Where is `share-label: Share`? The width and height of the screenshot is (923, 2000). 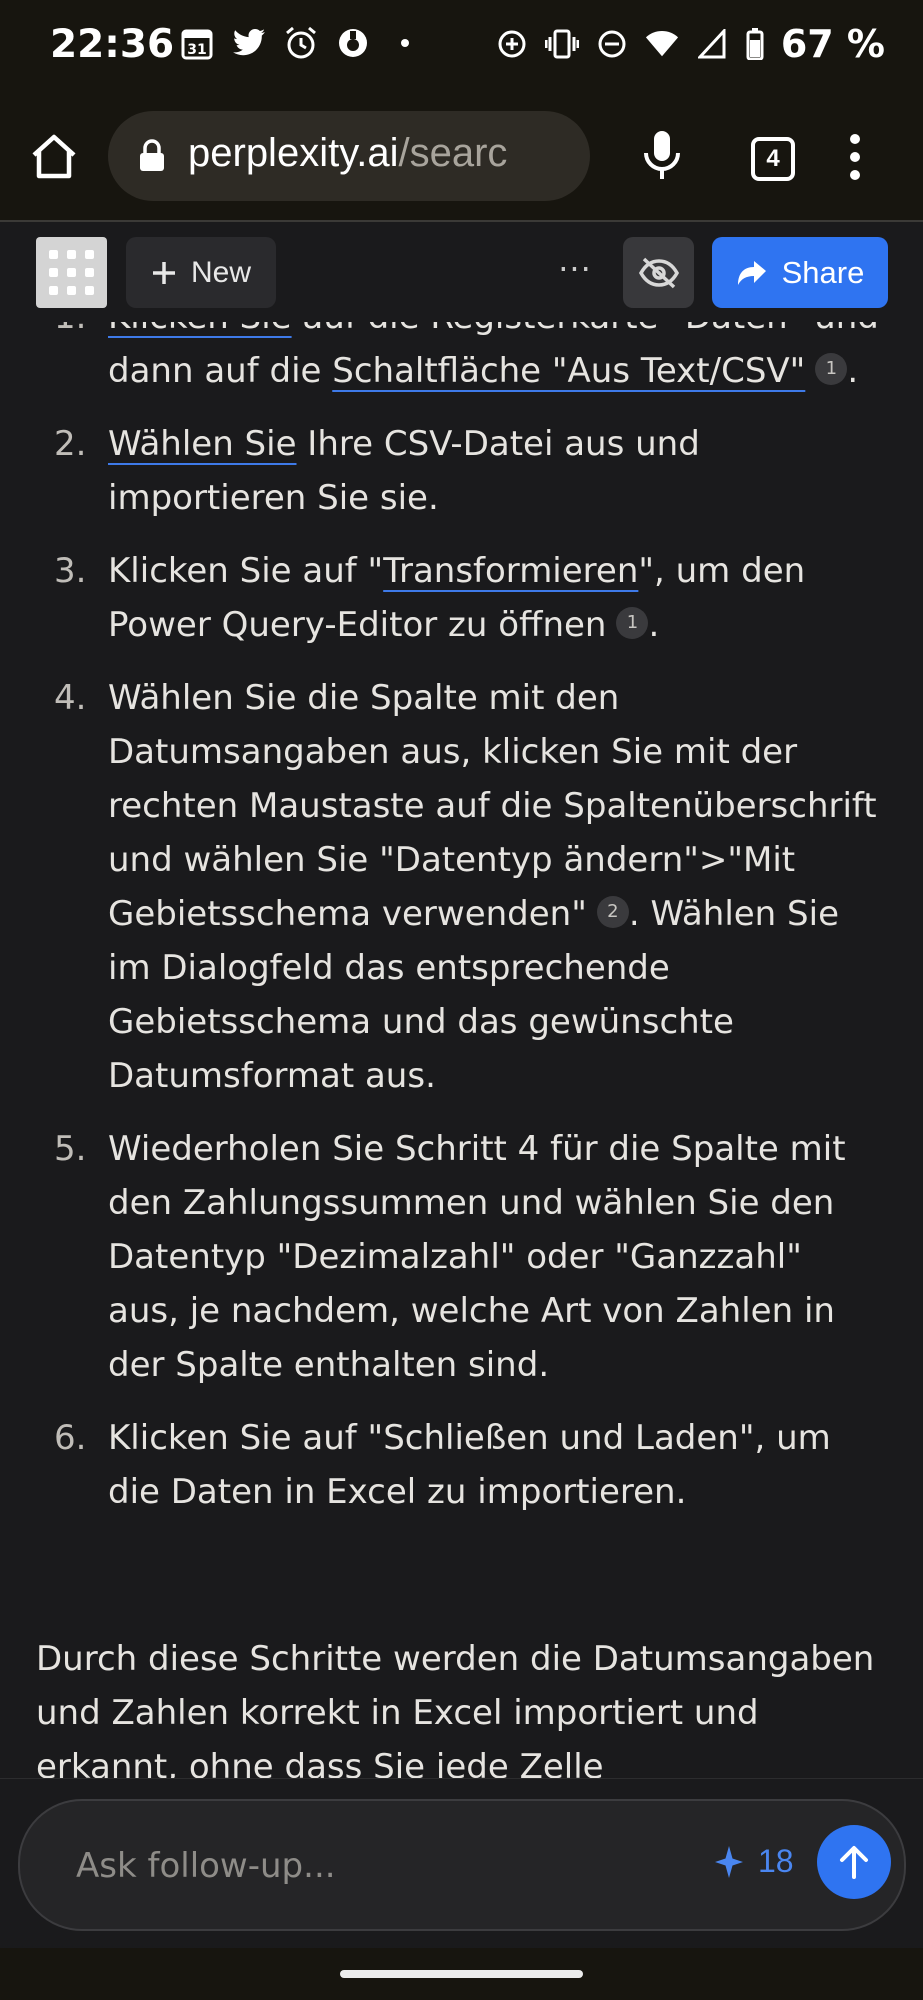
share-label: Share is located at coordinates (823, 272).